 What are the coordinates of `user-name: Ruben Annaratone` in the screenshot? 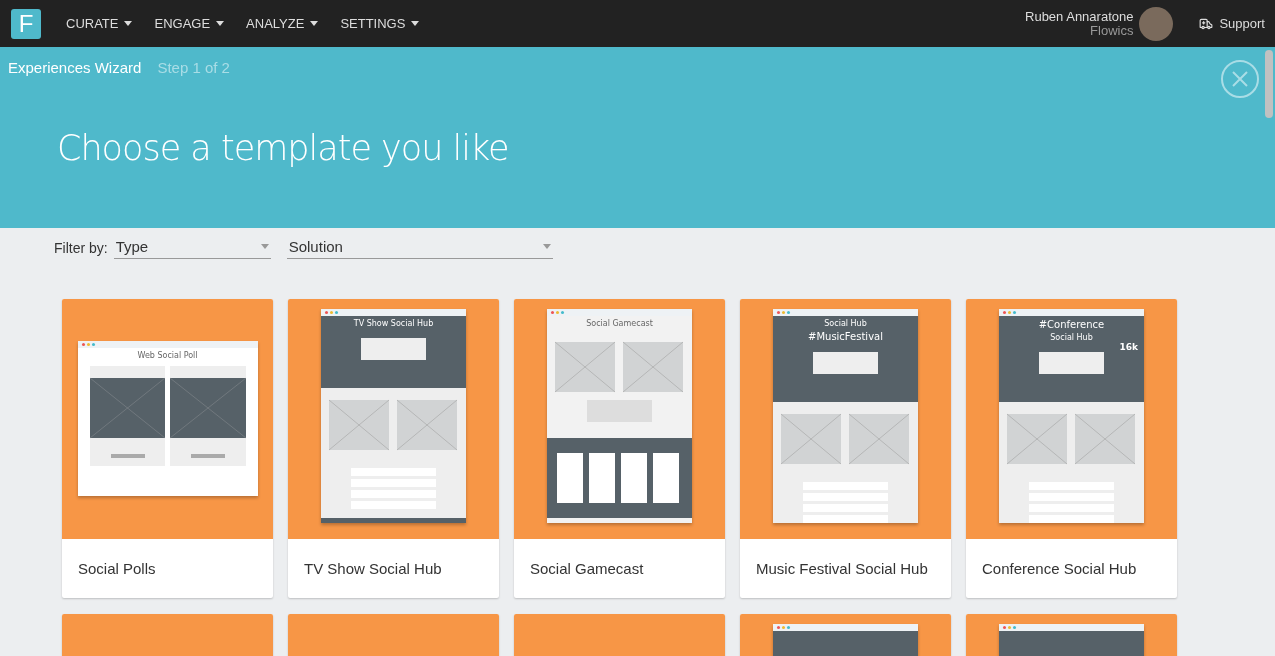 It's located at (1079, 16).